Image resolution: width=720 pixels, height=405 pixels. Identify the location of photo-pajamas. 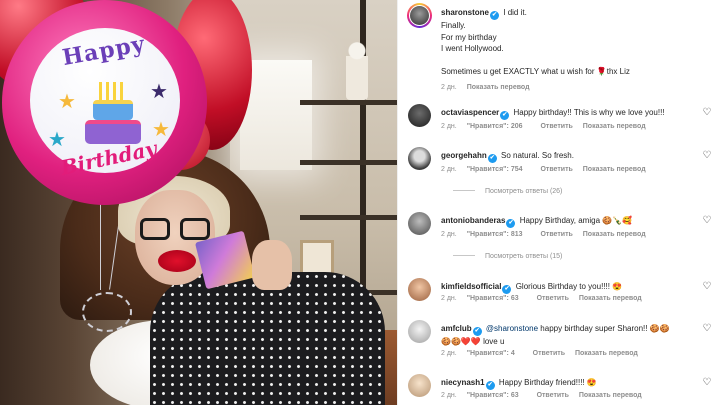
(267, 338).